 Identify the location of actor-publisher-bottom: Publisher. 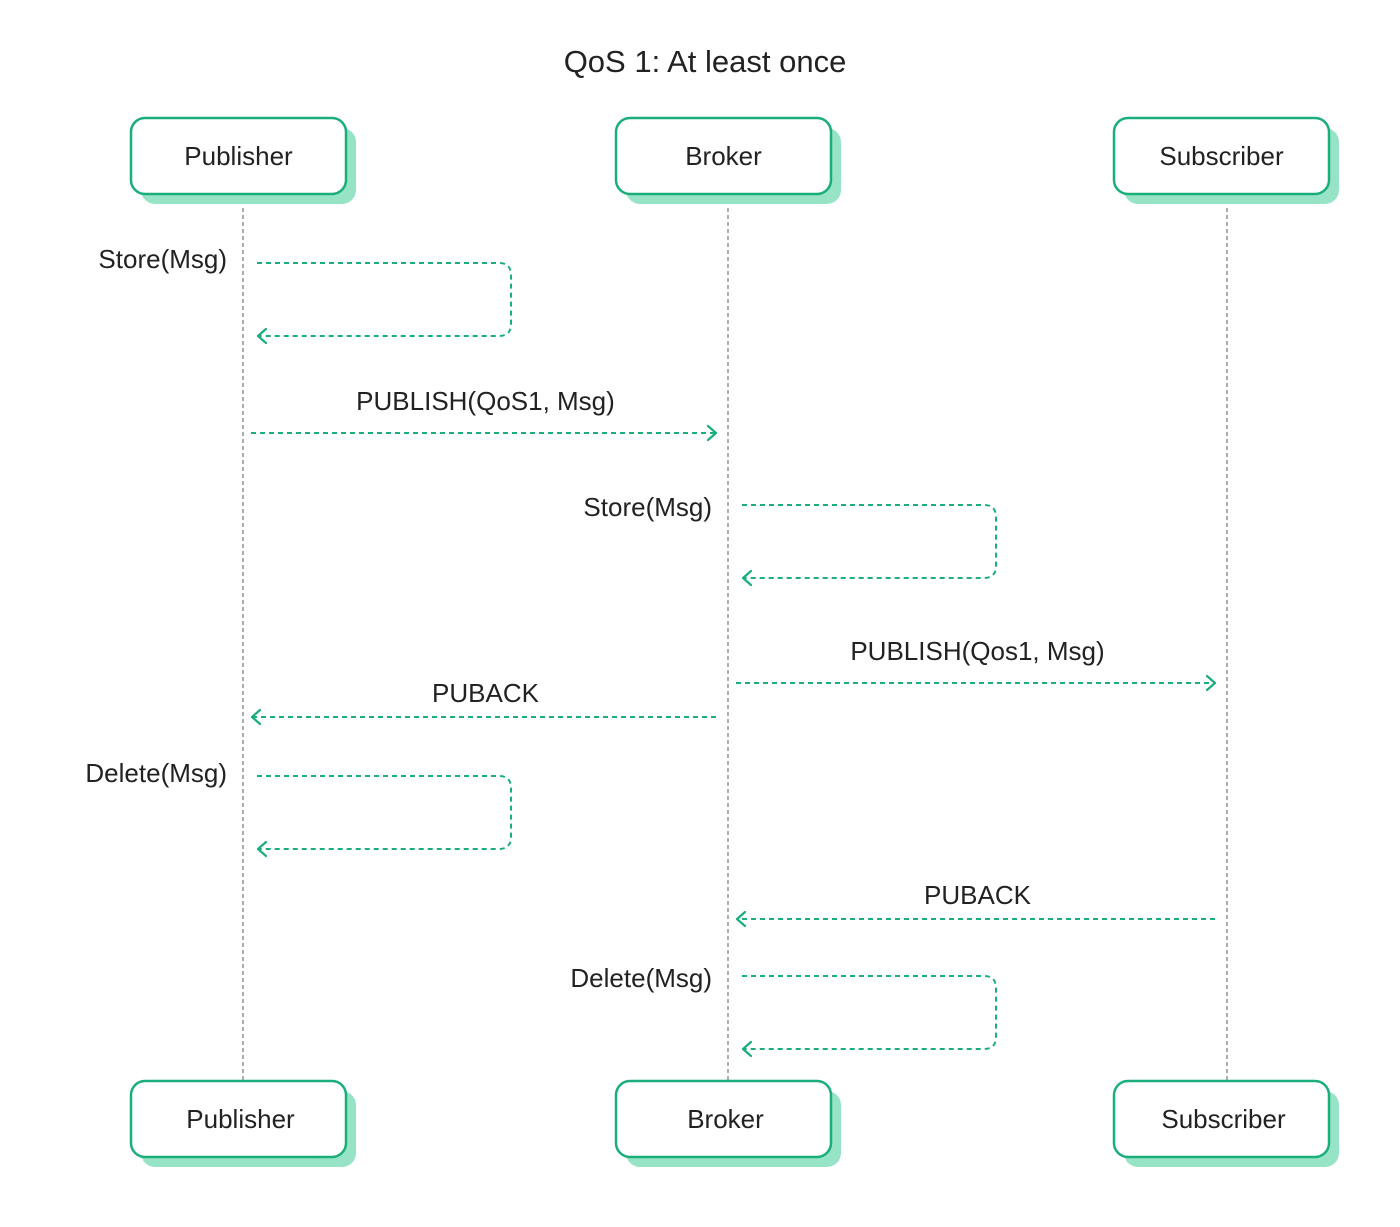
(242, 1123).